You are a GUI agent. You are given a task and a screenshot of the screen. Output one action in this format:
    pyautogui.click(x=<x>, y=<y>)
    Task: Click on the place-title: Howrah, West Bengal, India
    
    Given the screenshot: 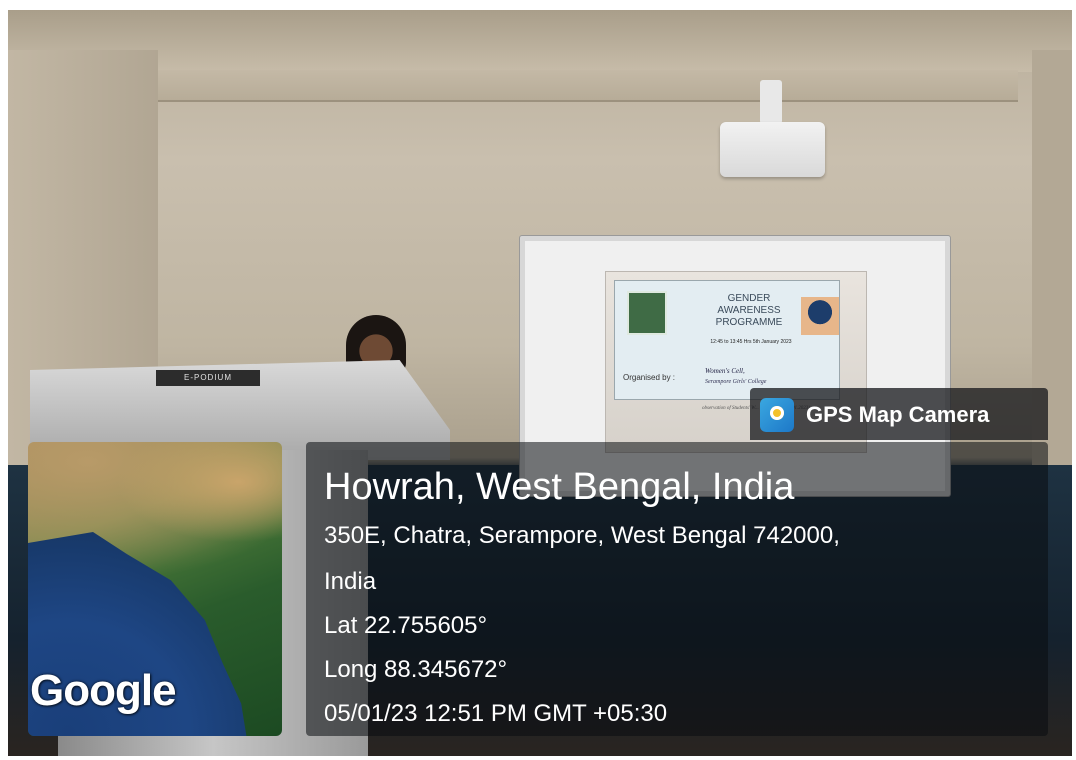 What is the action you would take?
    pyautogui.click(x=559, y=487)
    